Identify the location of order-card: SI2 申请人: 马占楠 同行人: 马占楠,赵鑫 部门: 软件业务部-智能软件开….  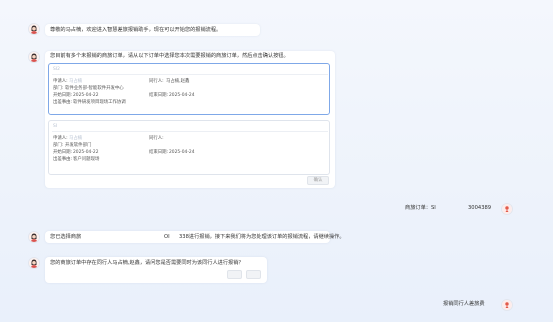
(189, 89).